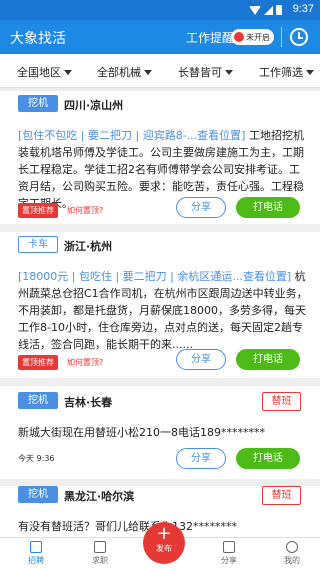 This screenshot has height=570, width=320. What do you see at coordinates (229, 560) in the screenshot?
I see `nav-label: 分享` at bounding box center [229, 560].